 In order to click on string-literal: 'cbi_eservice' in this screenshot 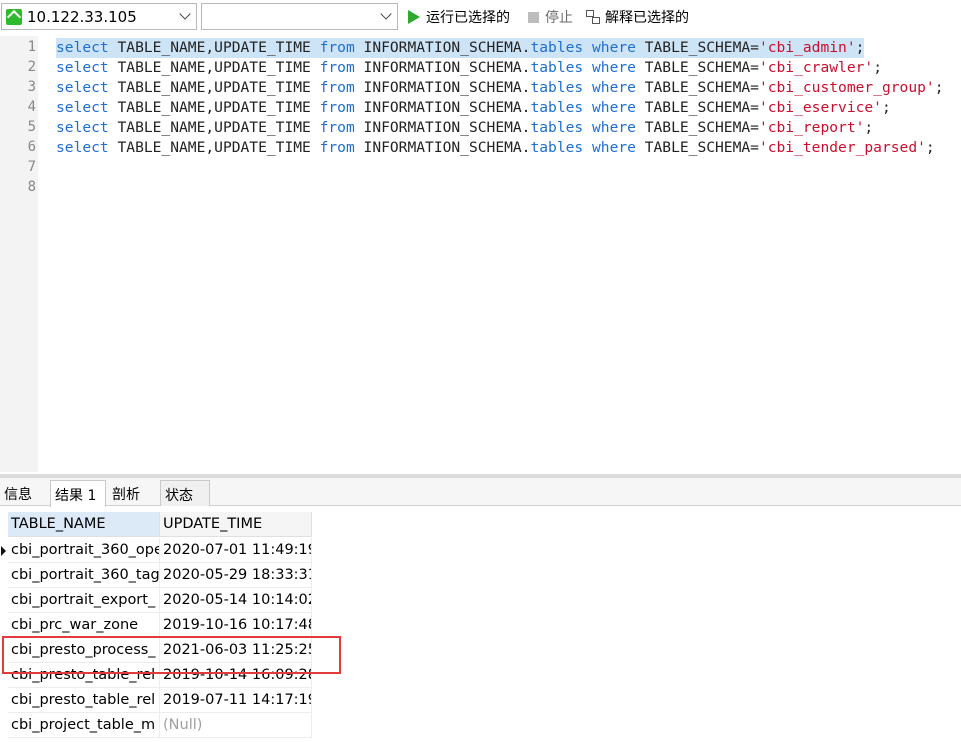, I will do `click(820, 107)`.